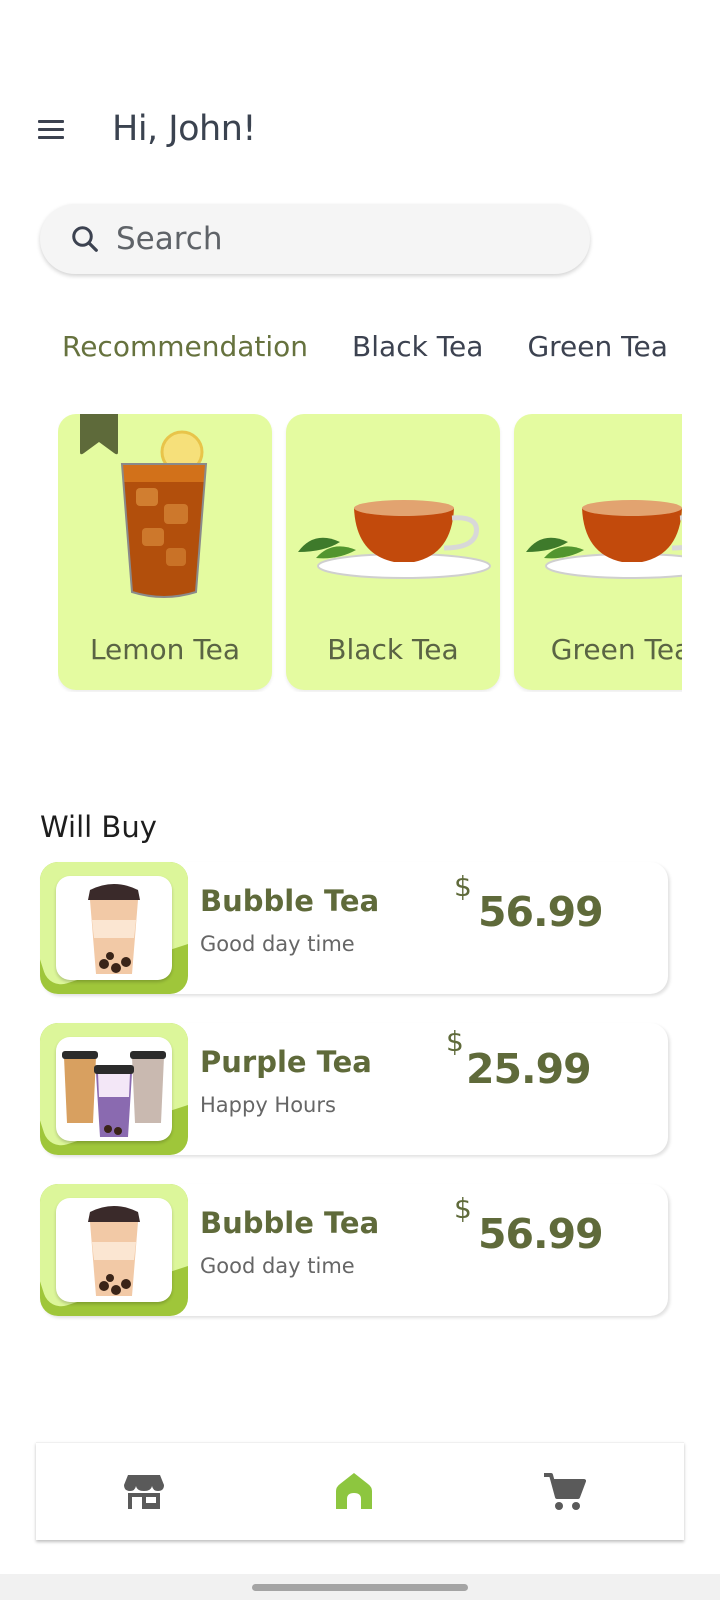 This screenshot has width=720, height=1600. I want to click on featured-card-green-tea: Green Tea, so click(598, 552).